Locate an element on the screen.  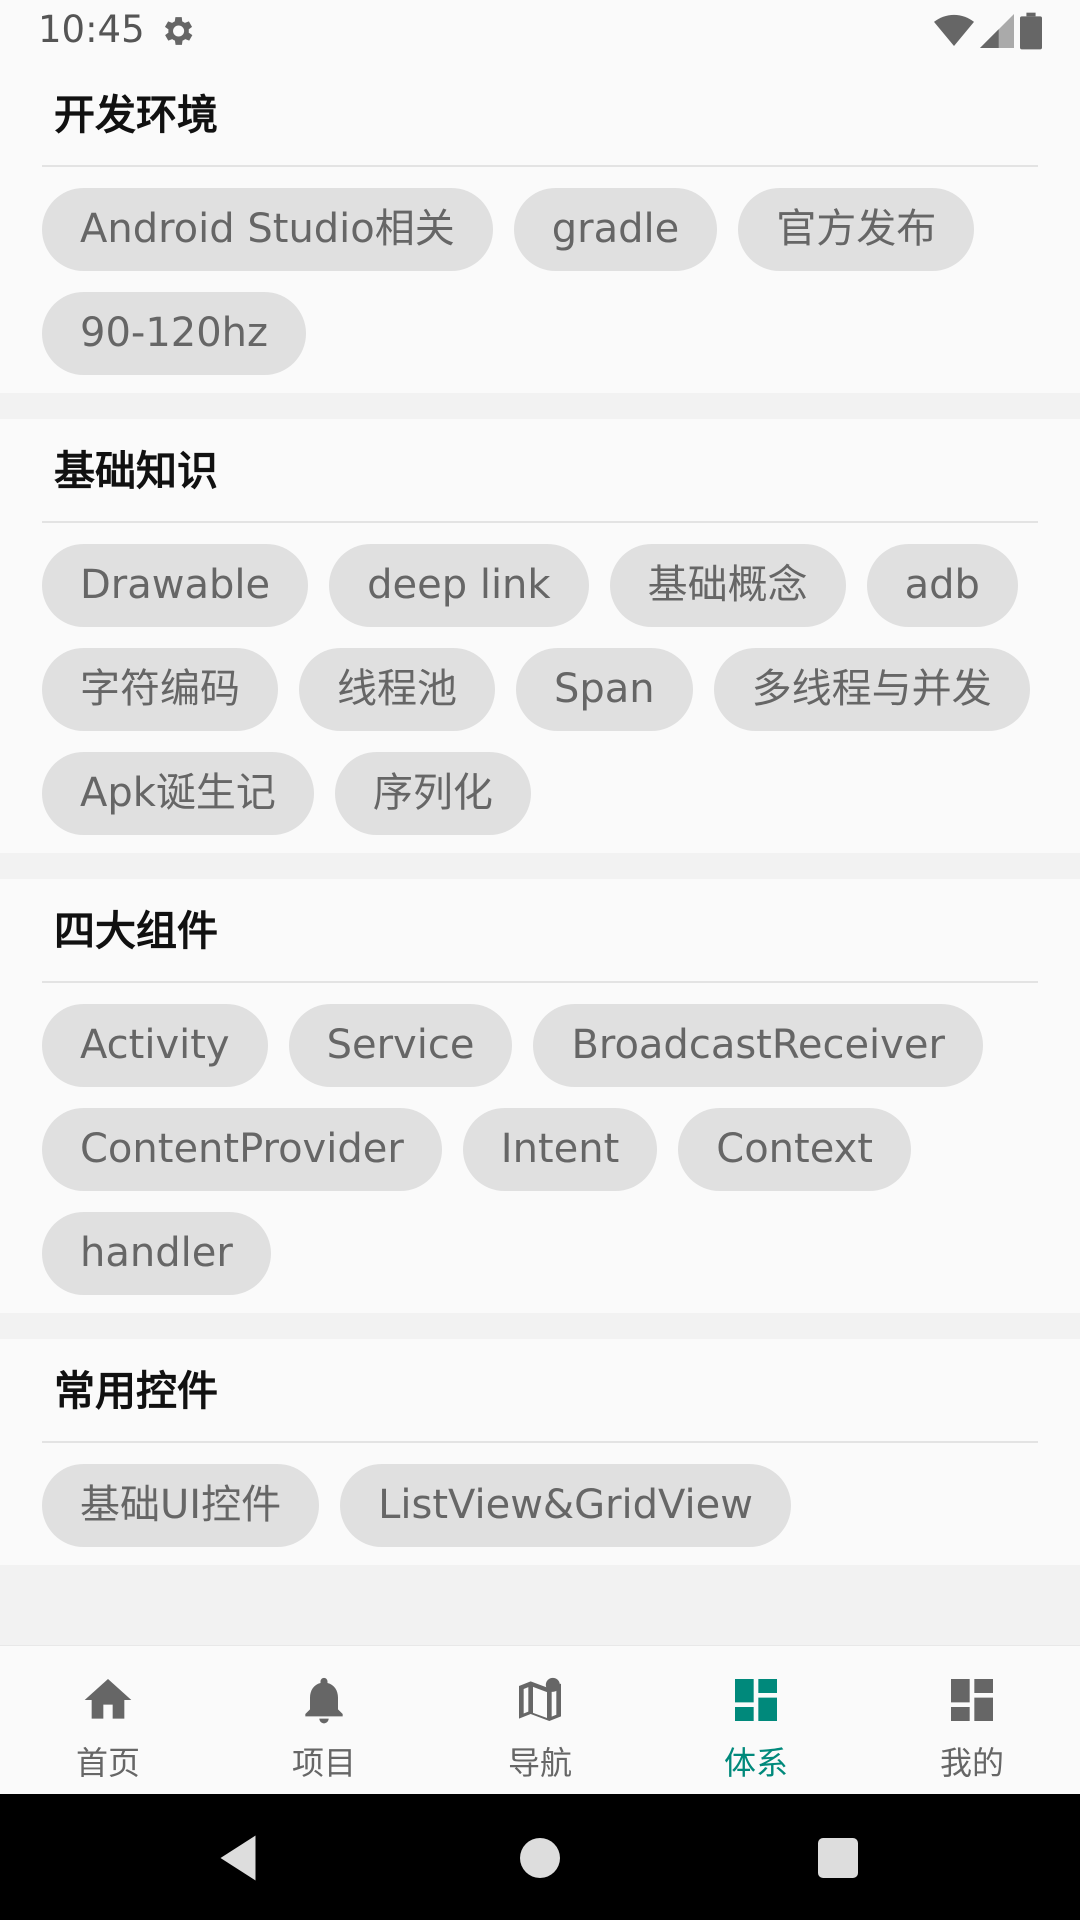
chip: Service is located at coordinates (400, 1045).